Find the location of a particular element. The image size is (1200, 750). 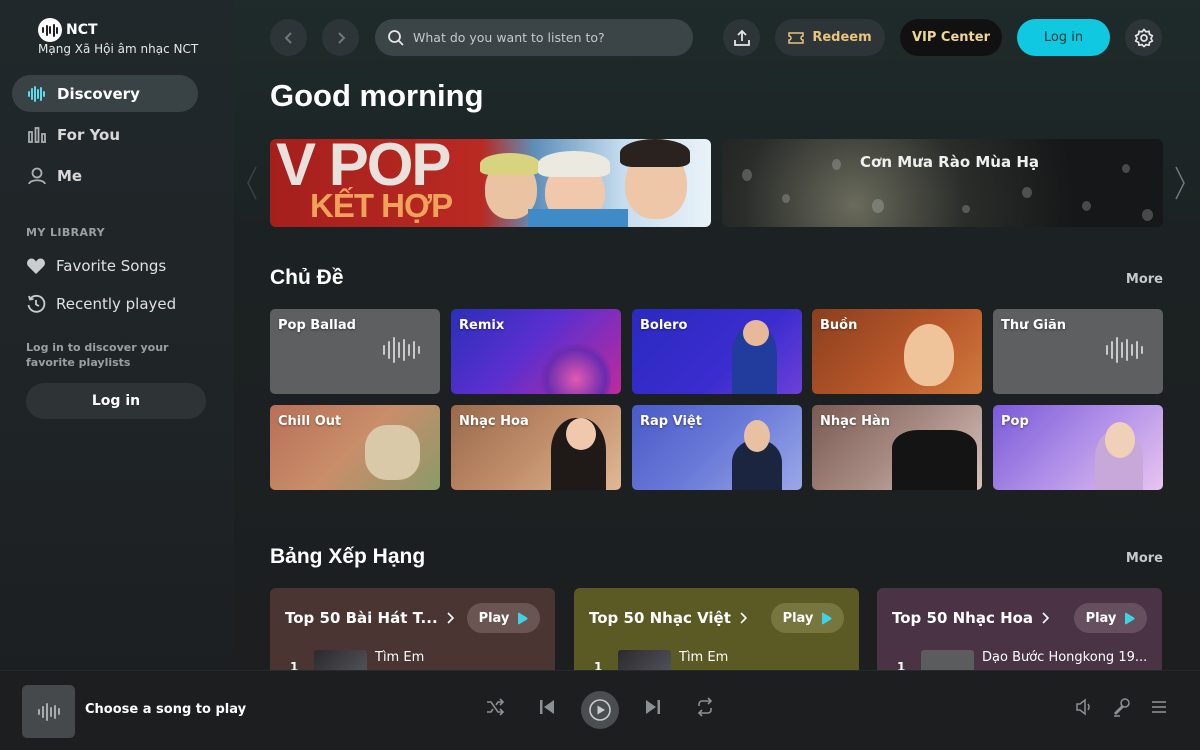

topics-more-link: More is located at coordinates (1144, 279).